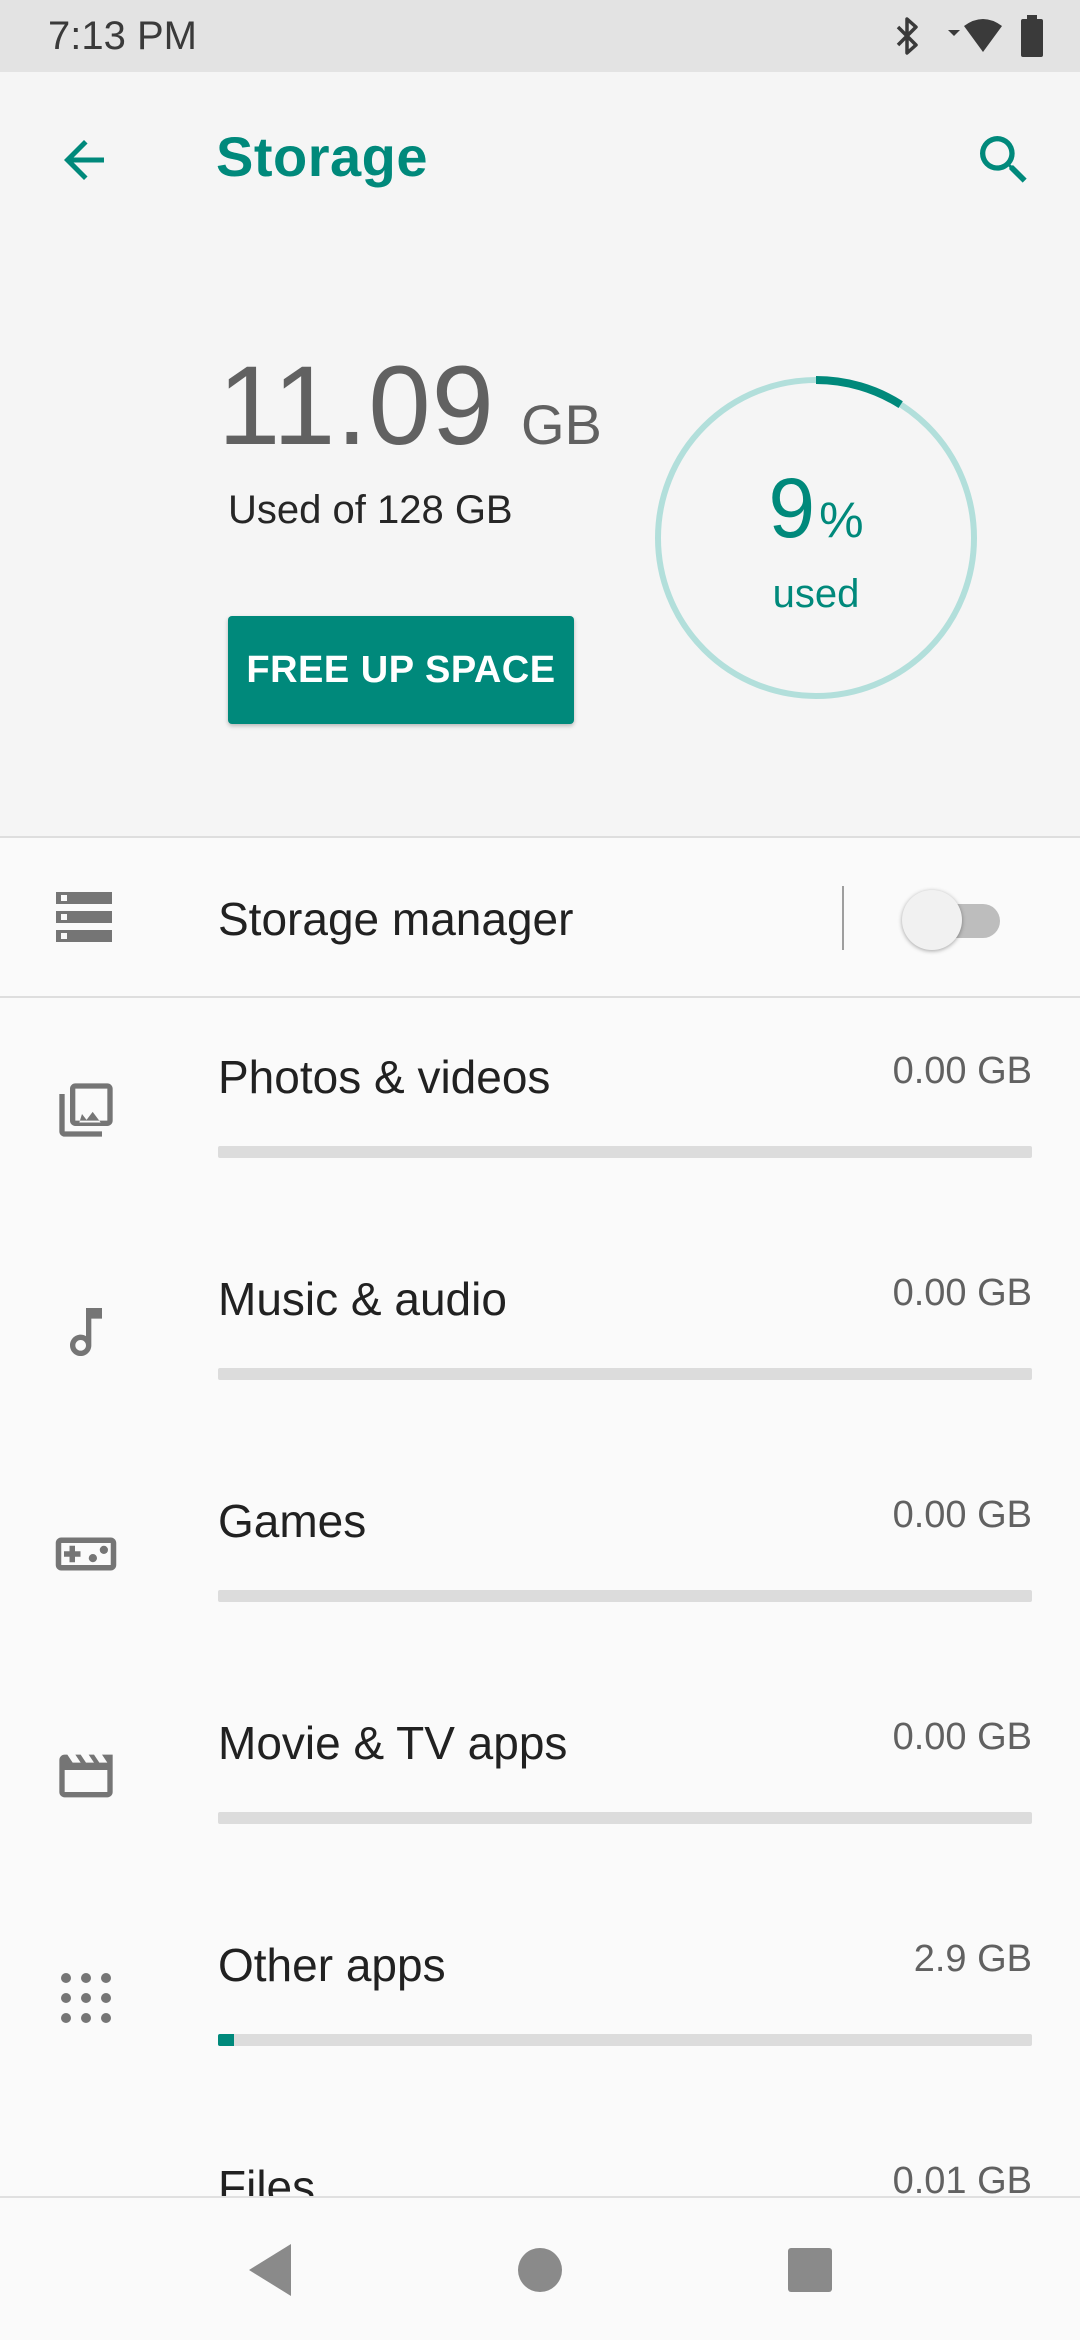  I want to click on category-music-audio: Music & audio 0.00 GB, so click(540, 1333).